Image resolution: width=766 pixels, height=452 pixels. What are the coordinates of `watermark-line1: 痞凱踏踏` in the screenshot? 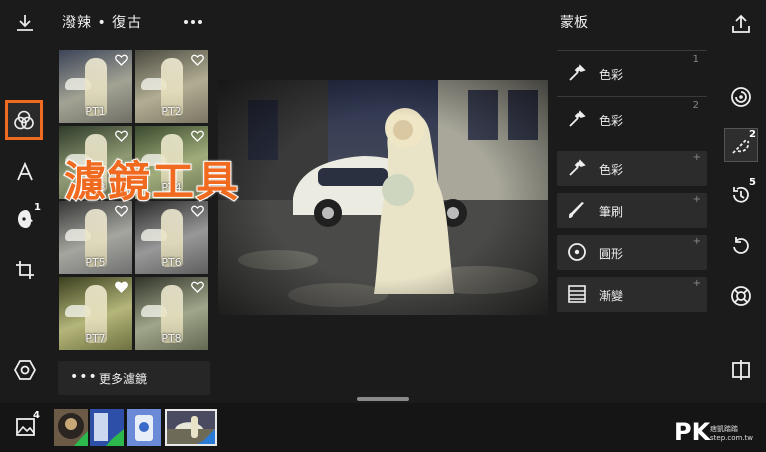 It's located at (724, 429).